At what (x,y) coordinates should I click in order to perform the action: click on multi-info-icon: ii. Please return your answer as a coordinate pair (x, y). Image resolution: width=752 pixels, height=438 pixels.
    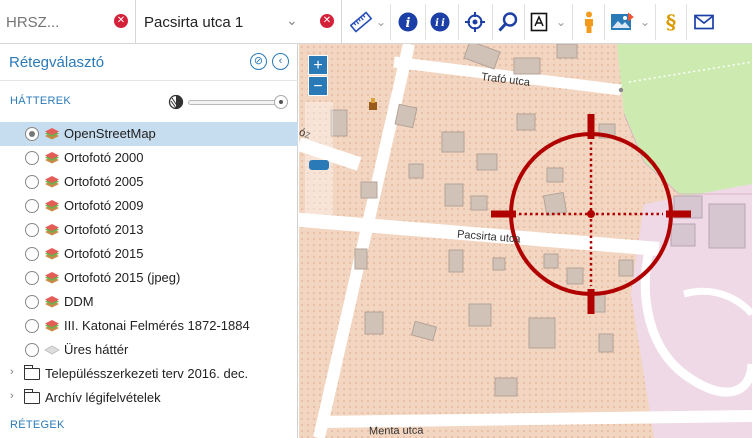
    Looking at the image, I should click on (441, 22).